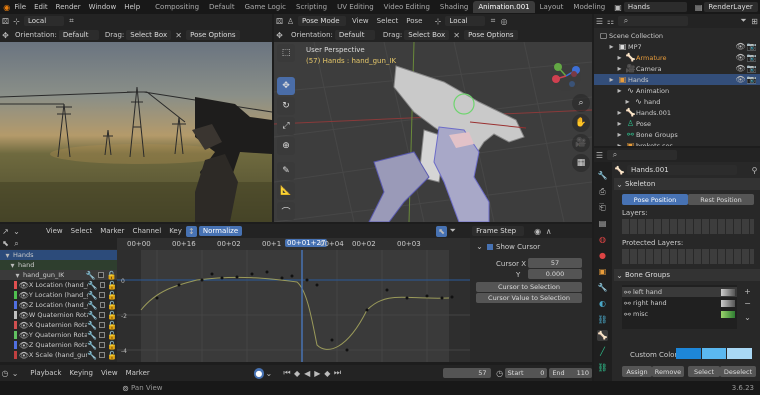 The height and width of the screenshot is (395, 760). Describe the element at coordinates (529, 298) in the screenshot. I see `cursor-value-to-selection-button: Cursor Value to Selection` at that location.